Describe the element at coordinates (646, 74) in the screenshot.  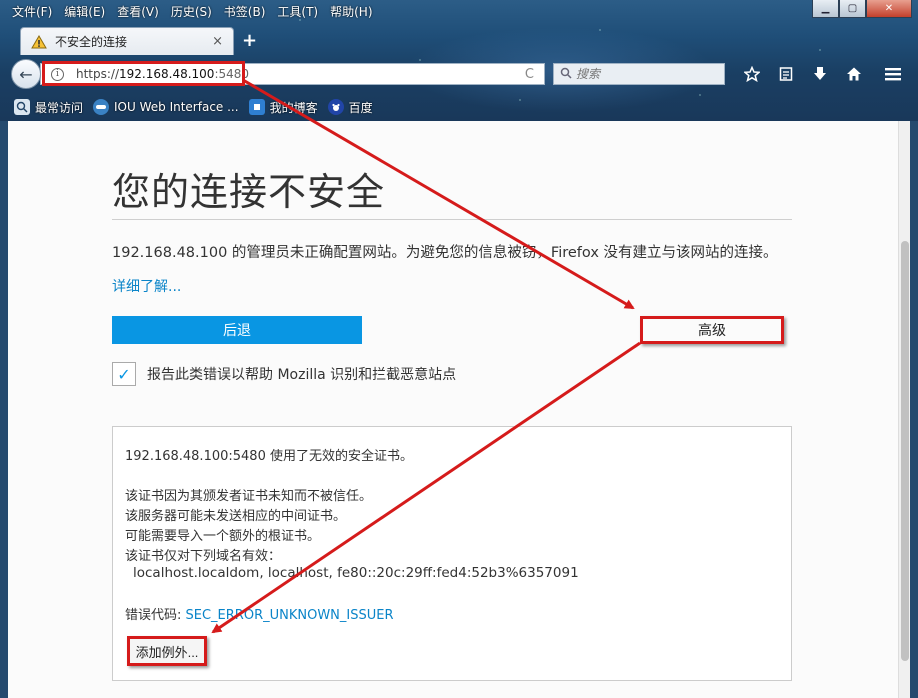
I see `search-input` at that location.